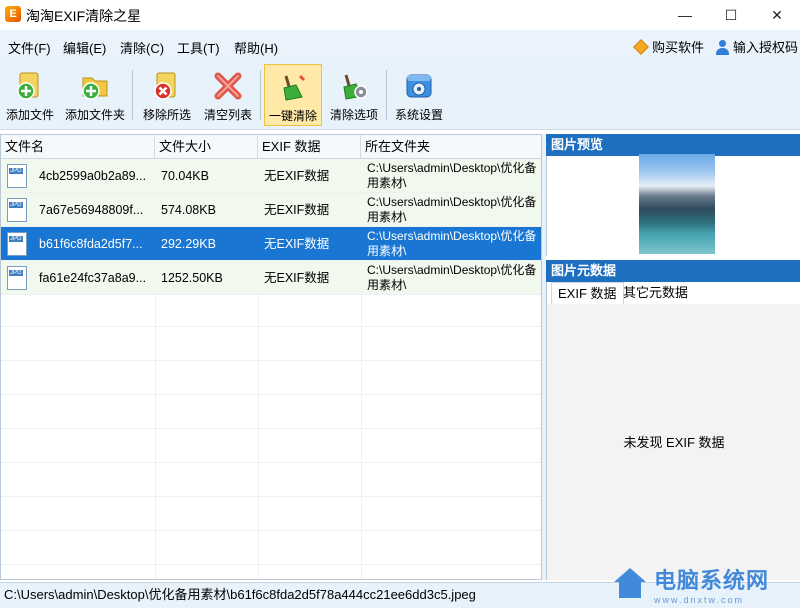 This screenshot has height=608, width=800. I want to click on metadata-tabs: EXIF 数据 其它元数据, so click(673, 293).